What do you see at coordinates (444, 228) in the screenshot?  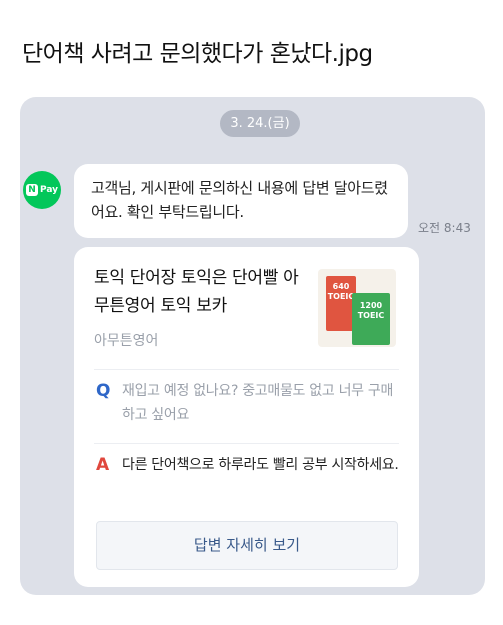 I see `message-time: 오전 8:43` at bounding box center [444, 228].